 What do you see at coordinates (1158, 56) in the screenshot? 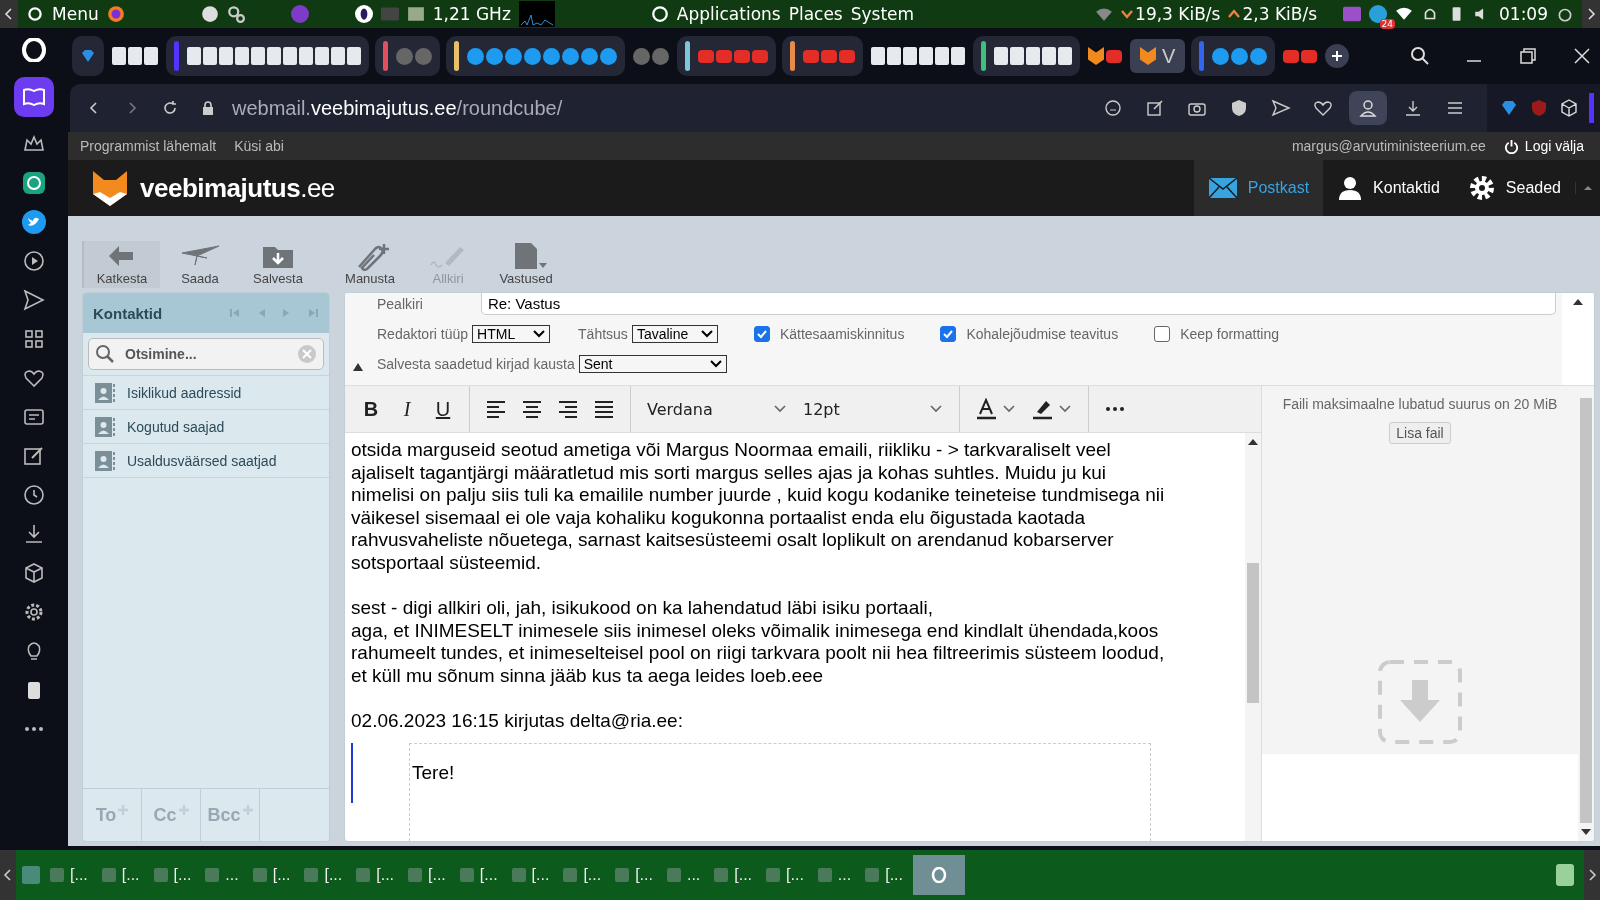
I see `browser-tab: V` at bounding box center [1158, 56].